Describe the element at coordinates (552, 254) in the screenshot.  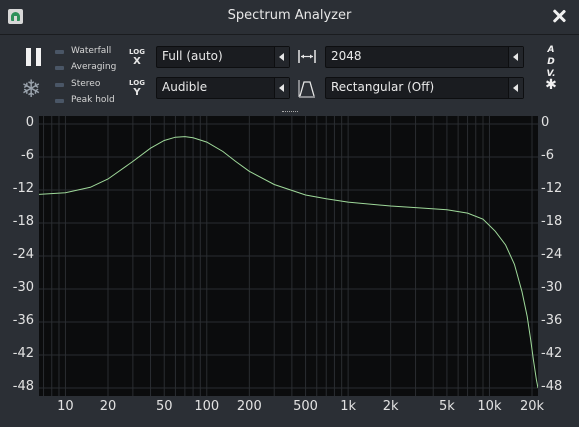
I see `y-tick-label-right: -24` at that location.